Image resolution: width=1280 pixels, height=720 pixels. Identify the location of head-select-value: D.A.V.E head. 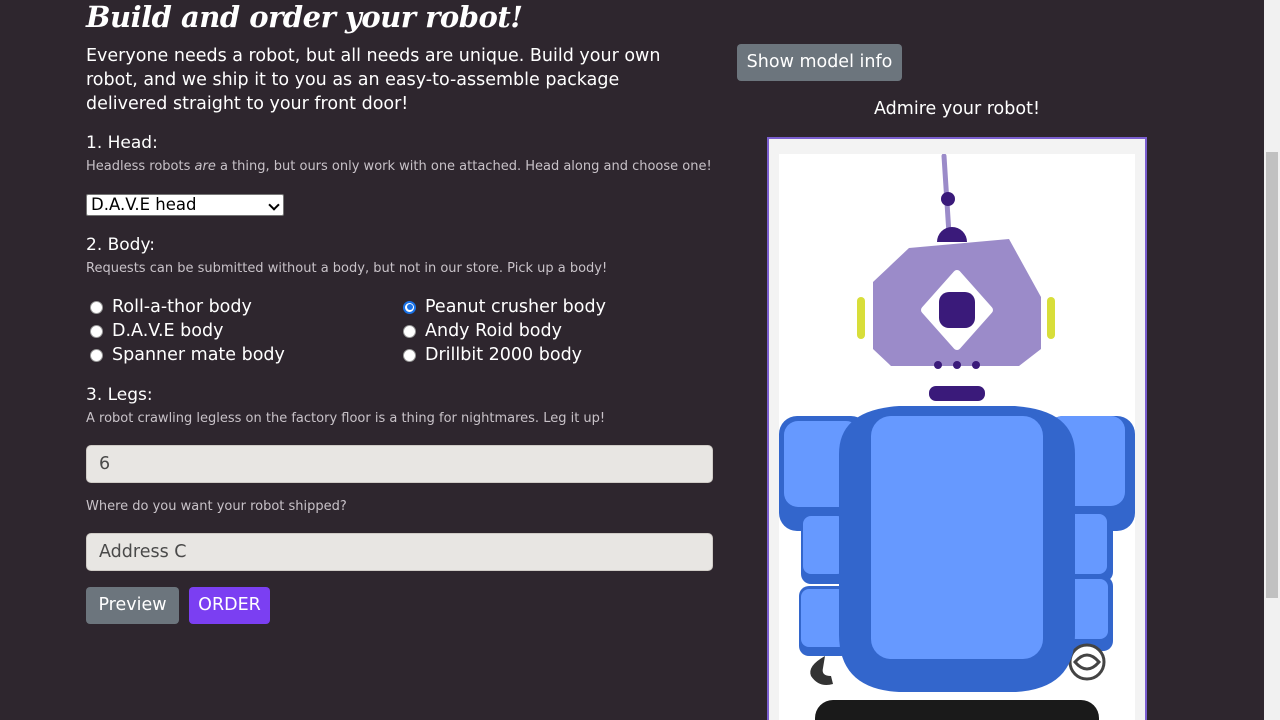
(144, 204).